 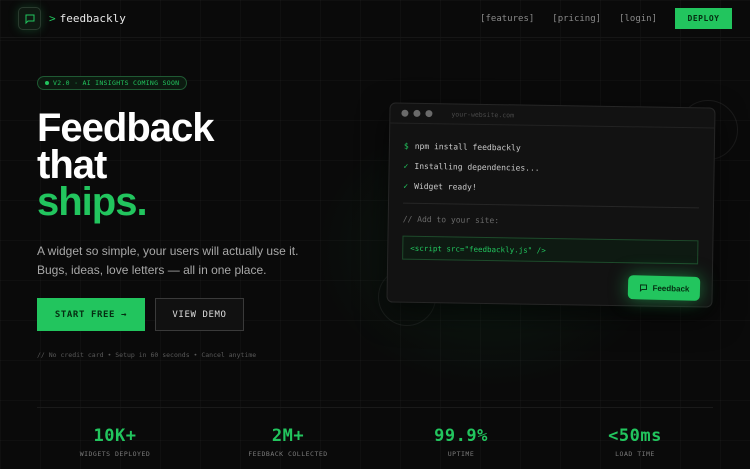 I want to click on deploy-button: DEPLOY, so click(x=703, y=18).